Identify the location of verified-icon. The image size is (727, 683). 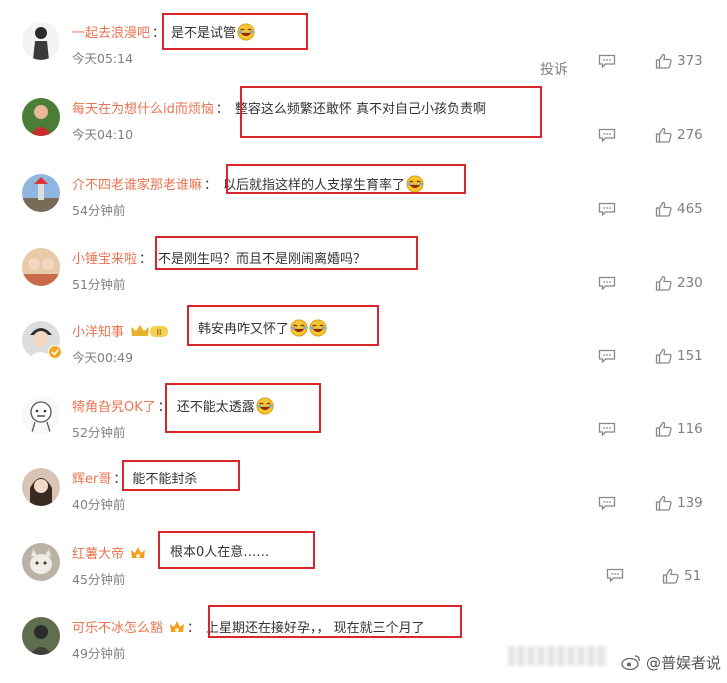
(55, 352).